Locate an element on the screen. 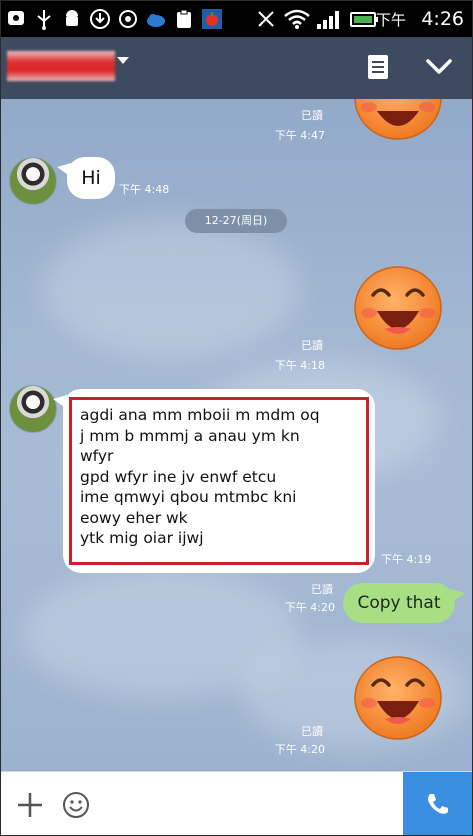  battery-icon is located at coordinates (364, 19).